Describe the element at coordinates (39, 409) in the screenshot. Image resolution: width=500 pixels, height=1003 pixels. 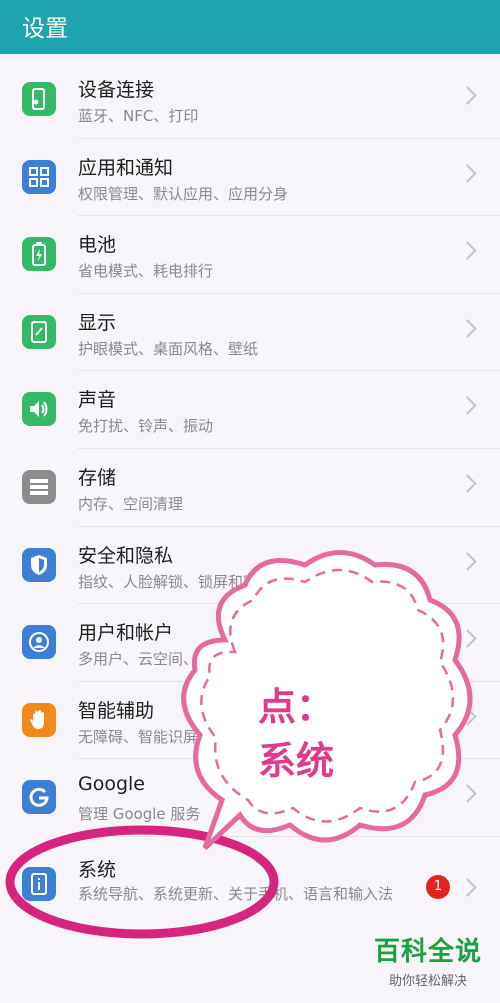
I see `sound-icon` at that location.